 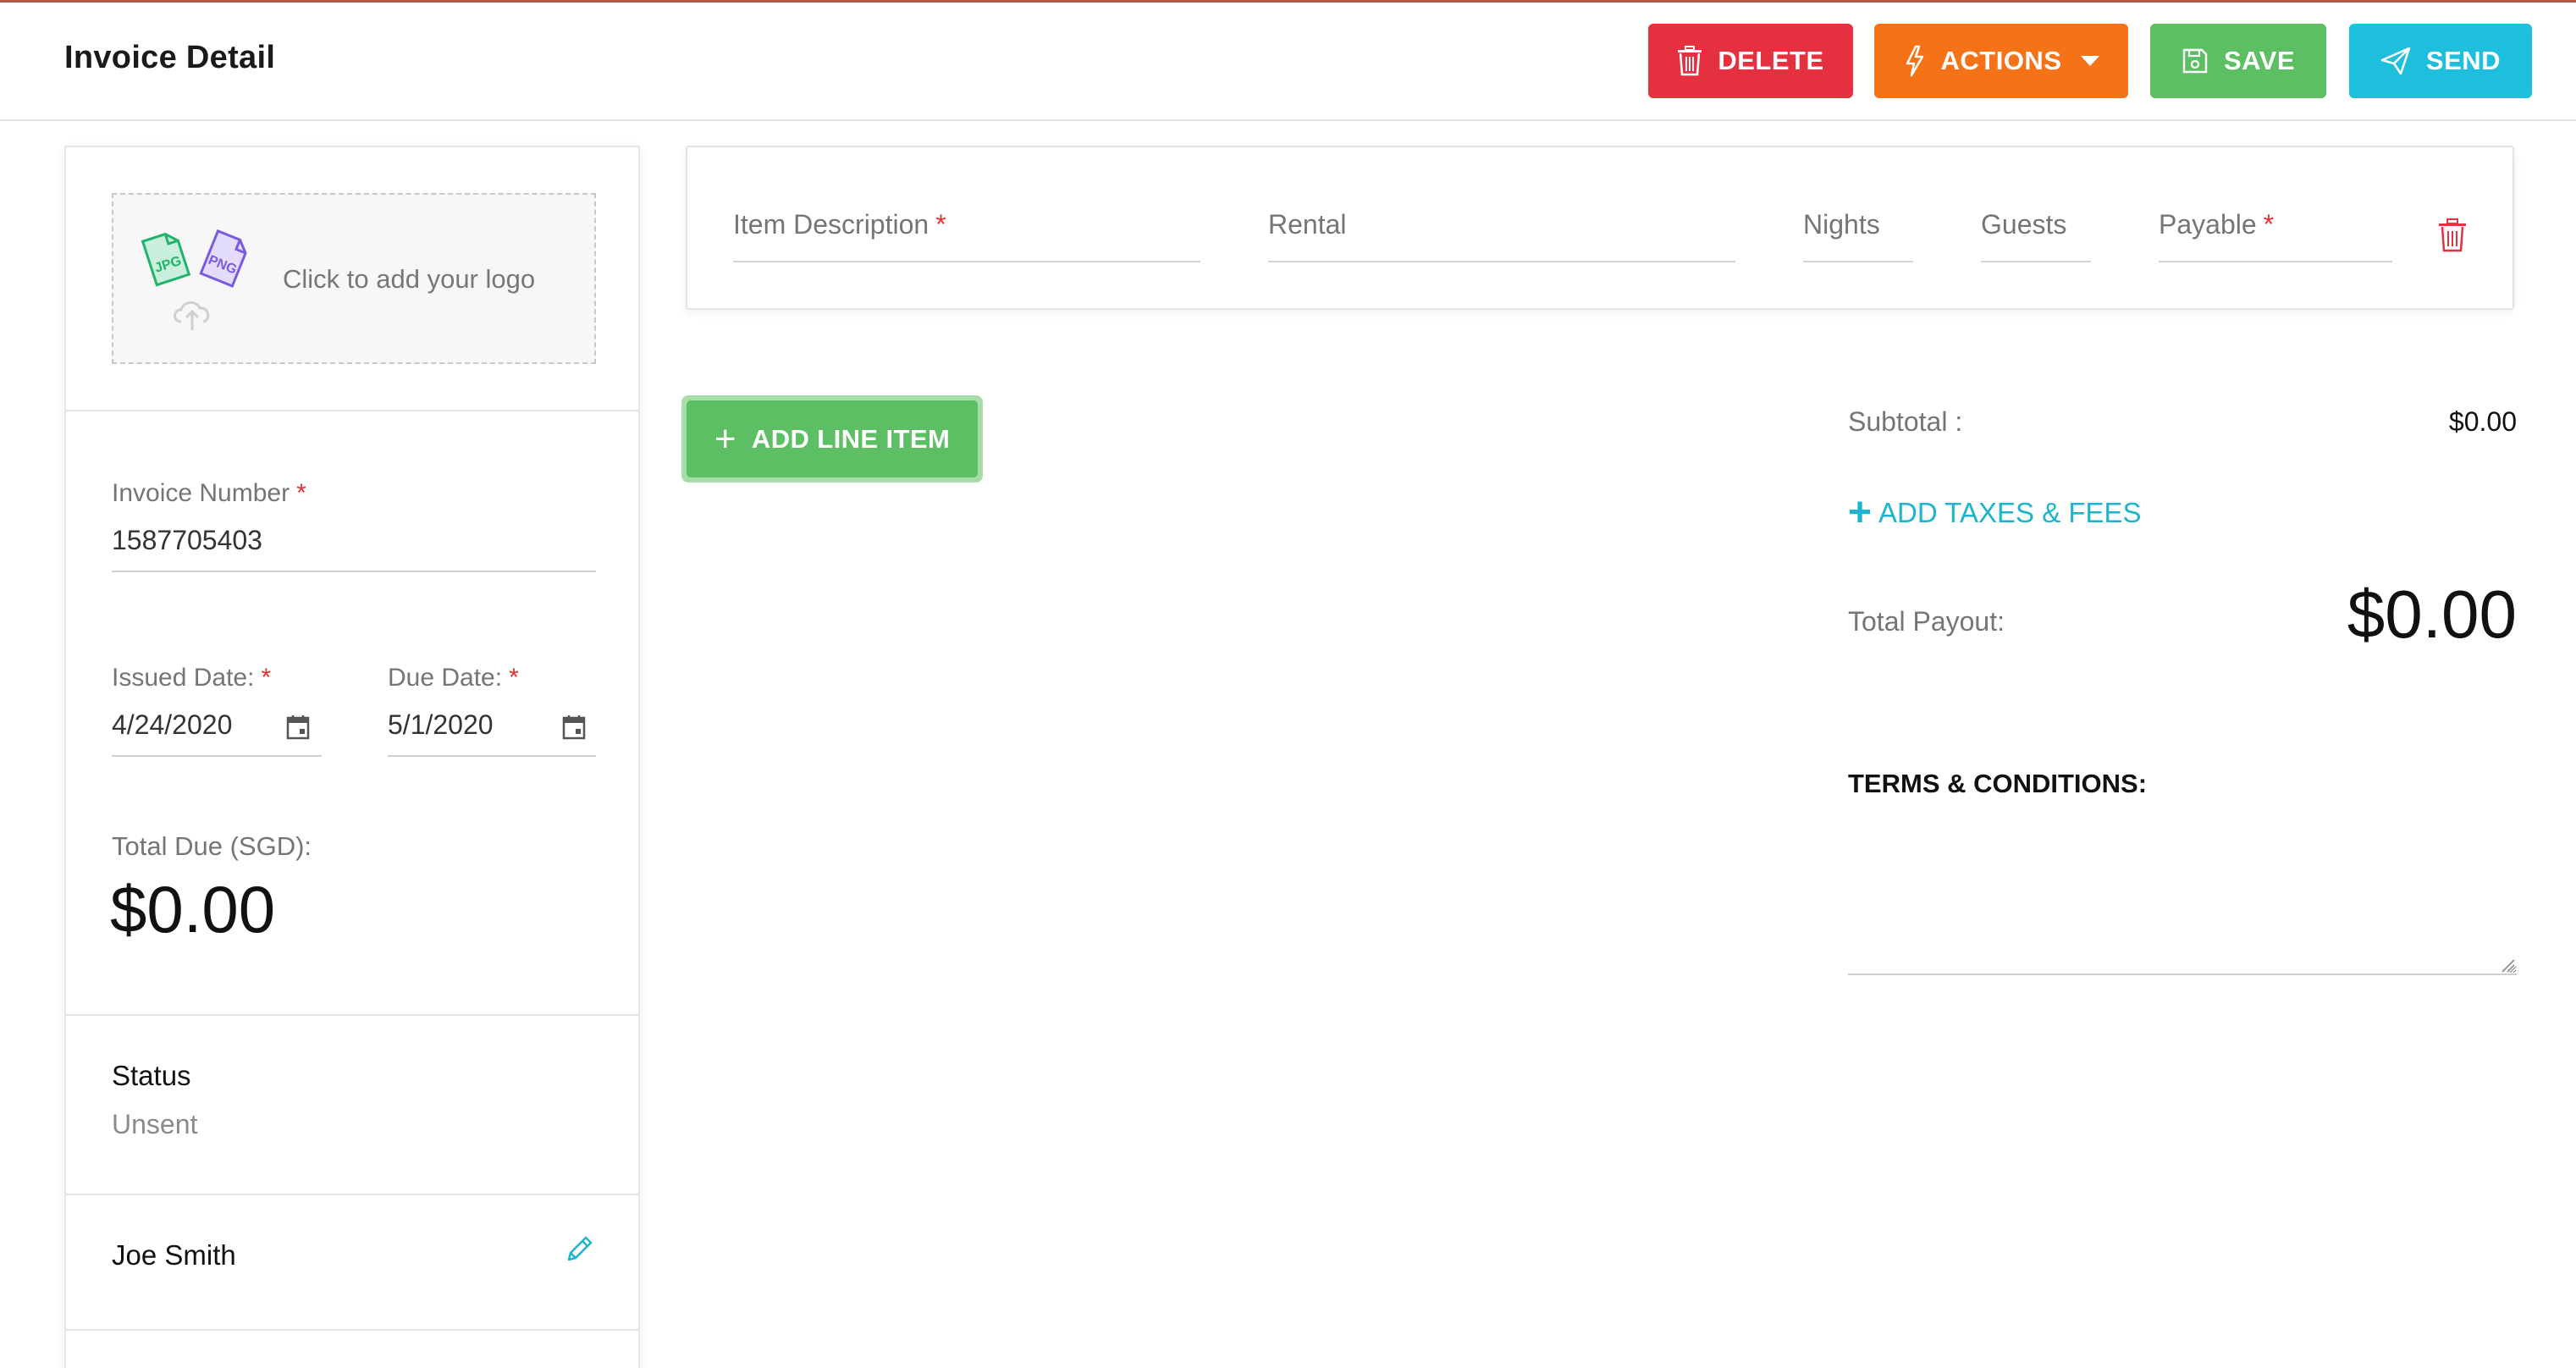 I want to click on save-label: SAVE, so click(x=2260, y=60).